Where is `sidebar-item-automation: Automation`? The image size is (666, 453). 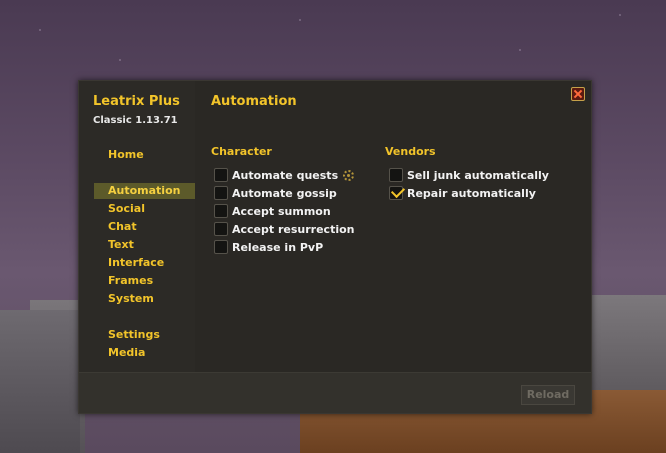 sidebar-item-automation: Automation is located at coordinates (144, 191).